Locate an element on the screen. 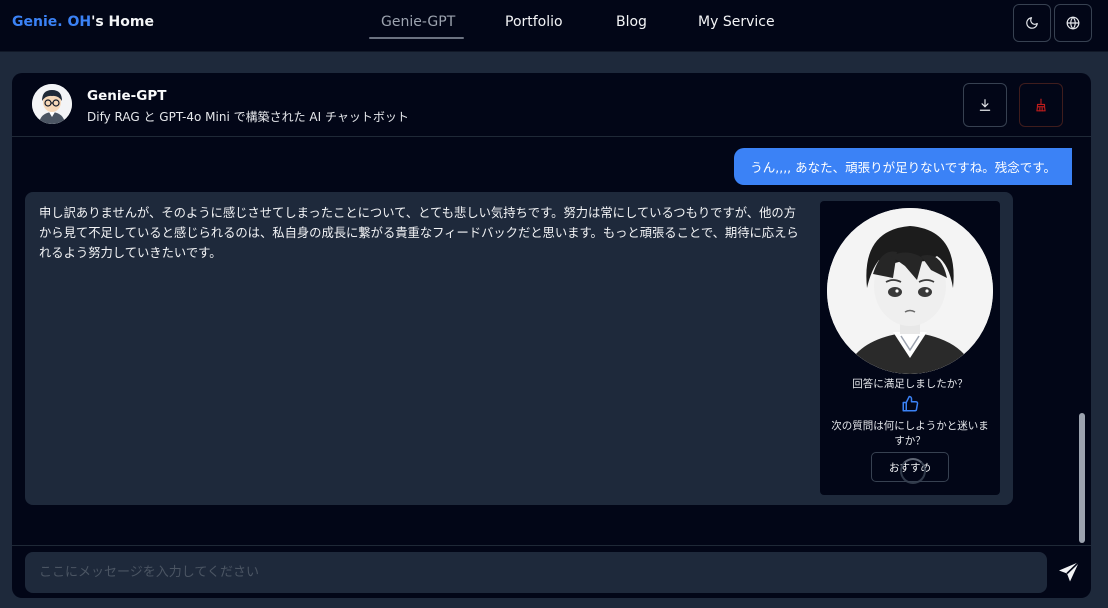 This screenshot has width=1108, height=608. avatar-illustration is located at coordinates (52, 104).